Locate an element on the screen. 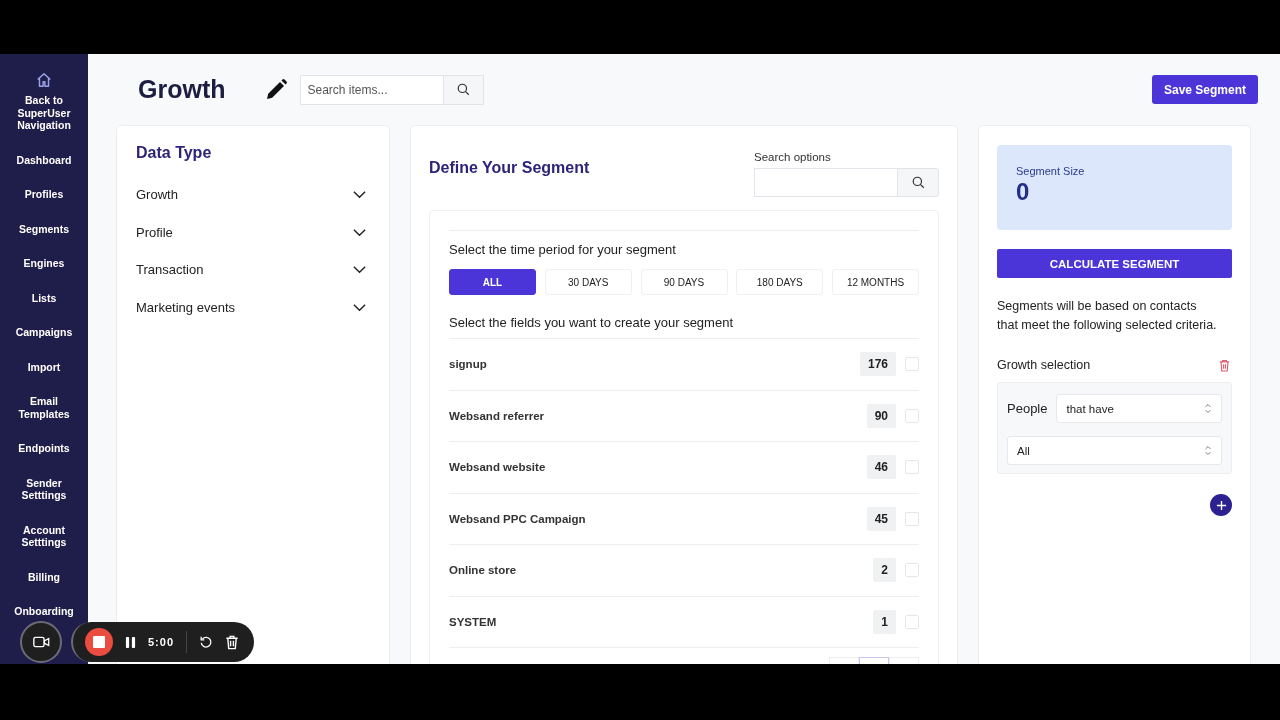 The height and width of the screenshot is (720, 1280). selection-title: Growth selection is located at coordinates (1044, 365).